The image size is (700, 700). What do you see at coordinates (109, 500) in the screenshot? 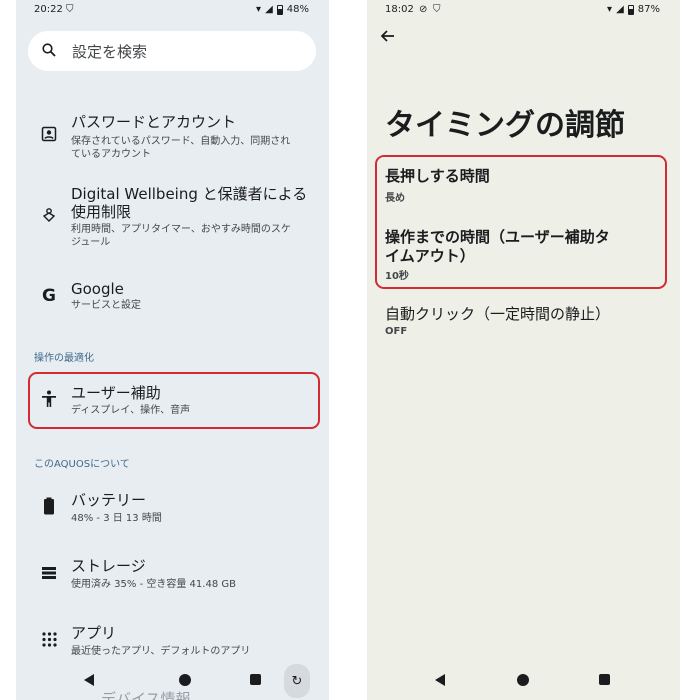
I see `settings-item-title: バッテリー` at bounding box center [109, 500].